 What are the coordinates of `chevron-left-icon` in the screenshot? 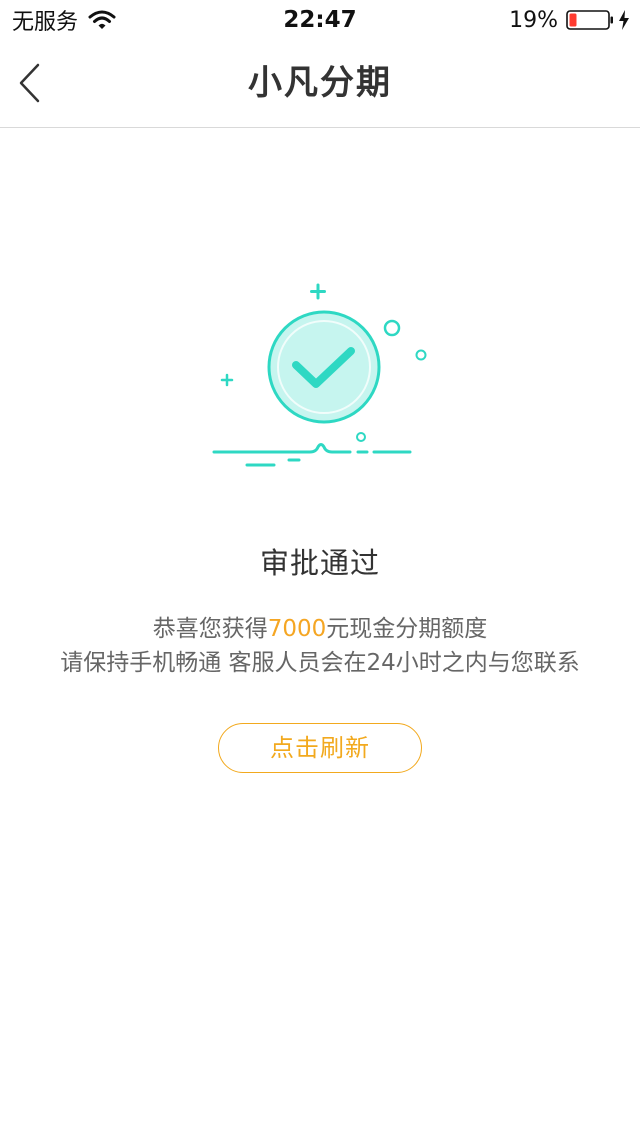 It's located at (29, 83).